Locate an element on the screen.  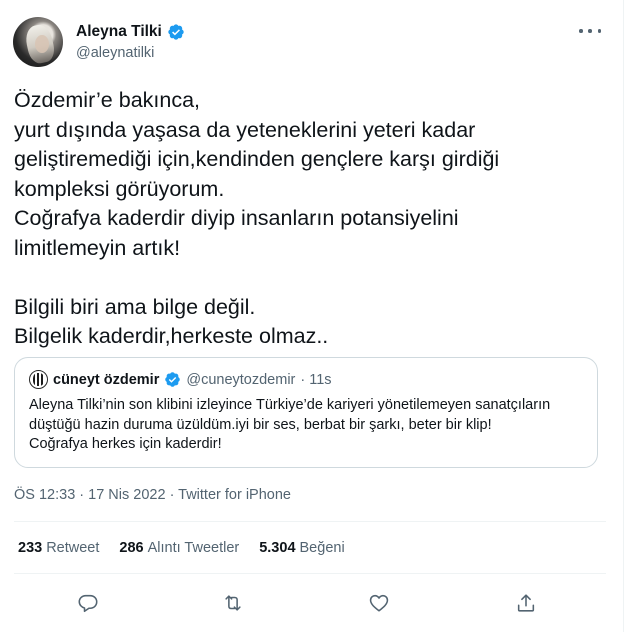
author-block: Aleyna Tilki @aleynatilki is located at coordinates (130, 41).